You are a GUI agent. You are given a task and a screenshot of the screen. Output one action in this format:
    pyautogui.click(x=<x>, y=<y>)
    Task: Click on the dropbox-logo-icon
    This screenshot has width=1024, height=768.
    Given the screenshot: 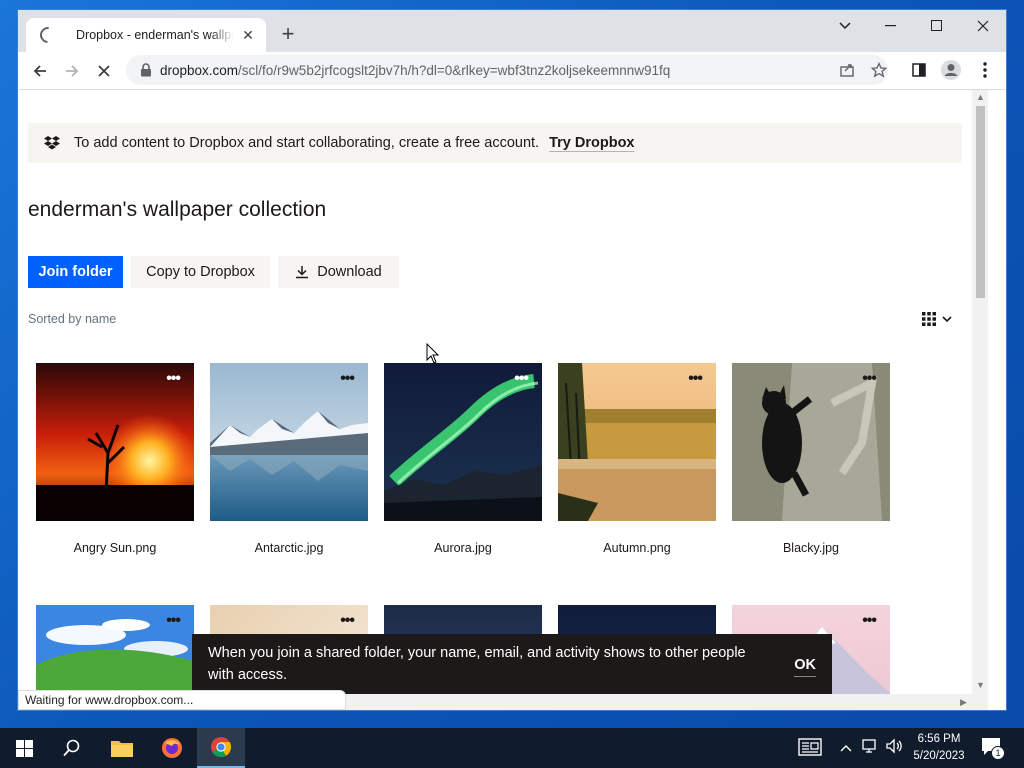 What is the action you would take?
    pyautogui.click(x=52, y=143)
    